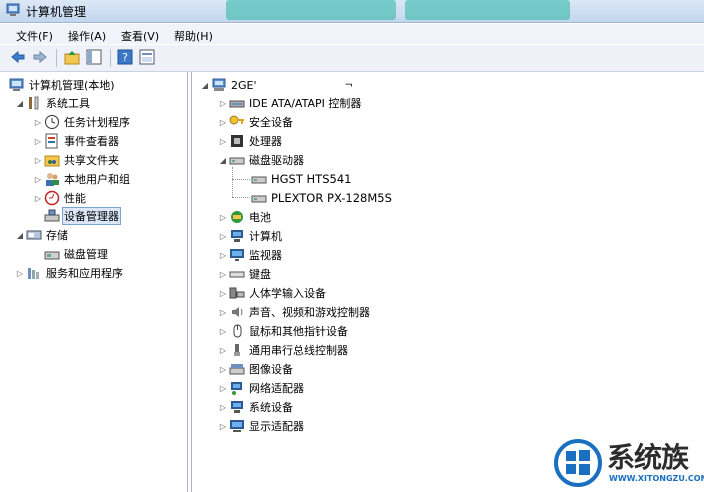  Describe the element at coordinates (271, 122) in the screenshot. I see `category-label: 安全设备` at that location.